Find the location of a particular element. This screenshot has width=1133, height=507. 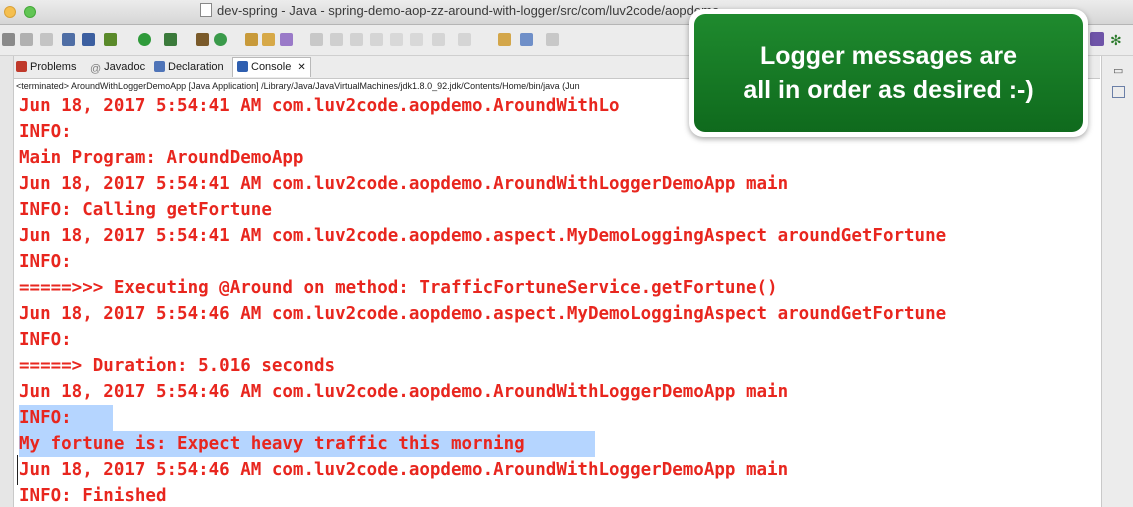

tab-console: Console ✕ is located at coordinates (271, 67).